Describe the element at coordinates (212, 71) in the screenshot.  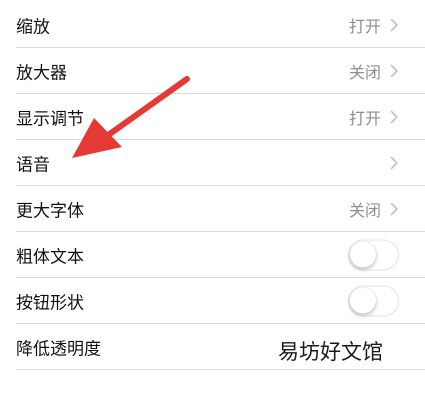
I see `row-magnifier: 放大器 关闭` at that location.